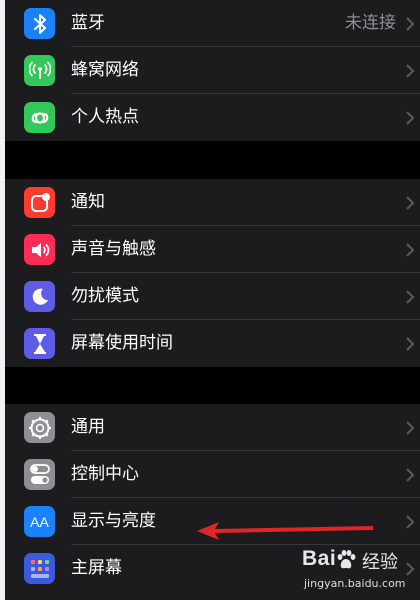 This screenshot has height=600, width=420. What do you see at coordinates (212, 23) in the screenshot?
I see `settings-row-bluetooth: 蓝牙 未连接` at bounding box center [212, 23].